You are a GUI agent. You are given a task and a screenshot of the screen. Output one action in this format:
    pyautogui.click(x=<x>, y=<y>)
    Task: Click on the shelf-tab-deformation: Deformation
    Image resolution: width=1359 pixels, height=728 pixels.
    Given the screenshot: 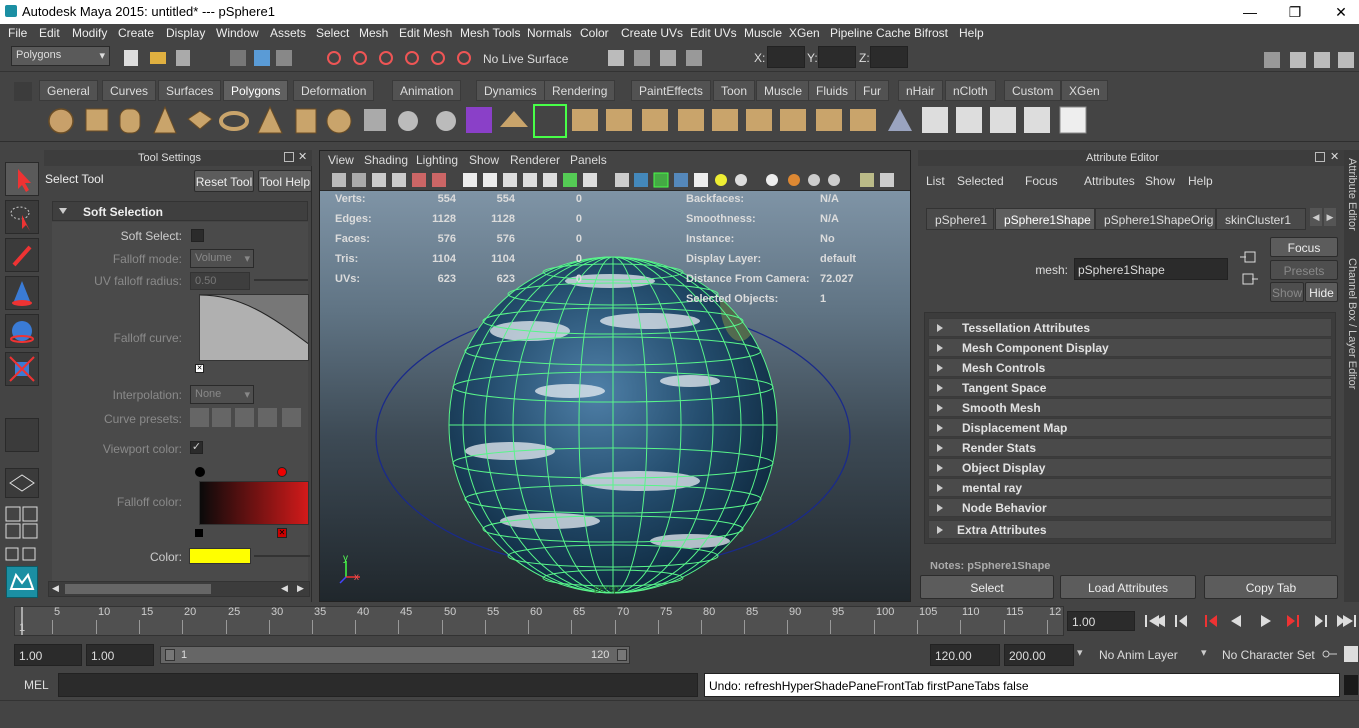 What is the action you would take?
    pyautogui.click(x=334, y=90)
    